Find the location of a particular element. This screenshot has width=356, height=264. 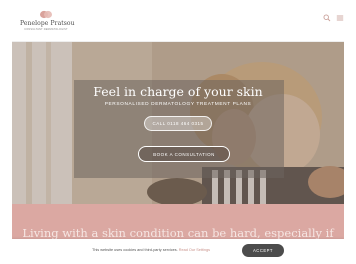

logo-name: Penelope Pratsou is located at coordinates (47, 23).